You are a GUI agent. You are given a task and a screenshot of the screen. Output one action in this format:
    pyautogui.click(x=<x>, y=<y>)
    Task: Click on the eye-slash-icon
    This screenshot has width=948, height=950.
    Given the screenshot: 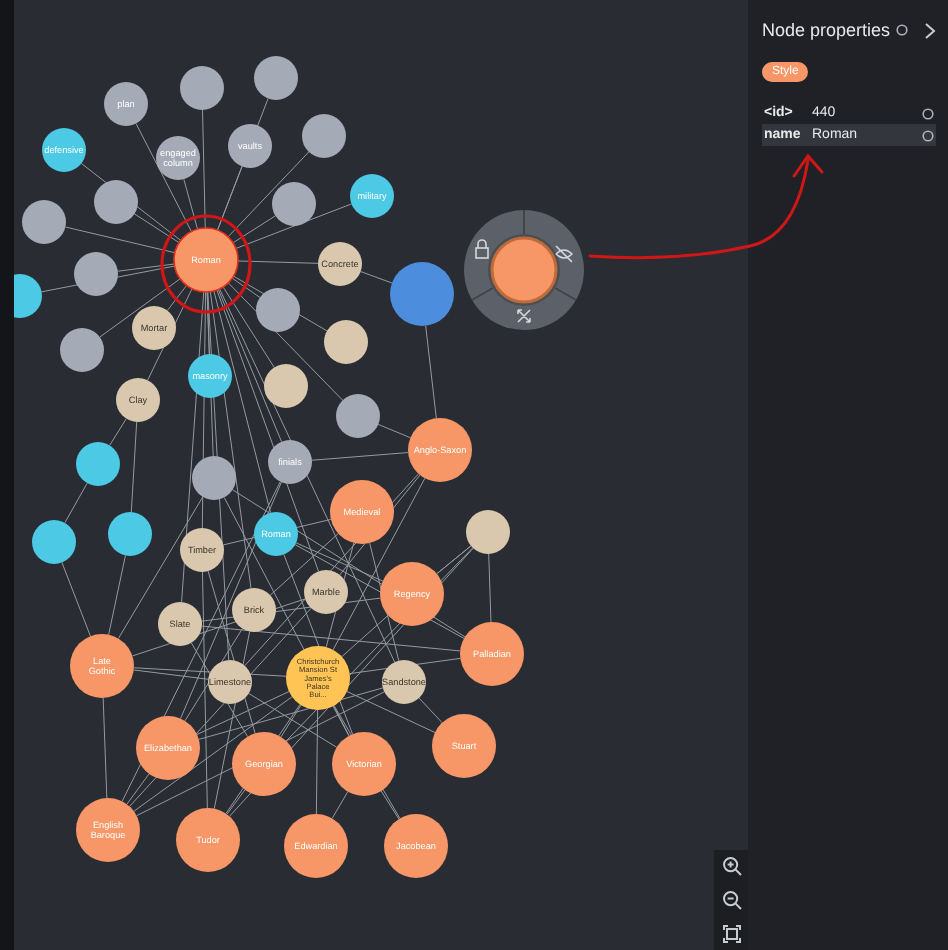 What is the action you would take?
    pyautogui.click(x=564, y=254)
    